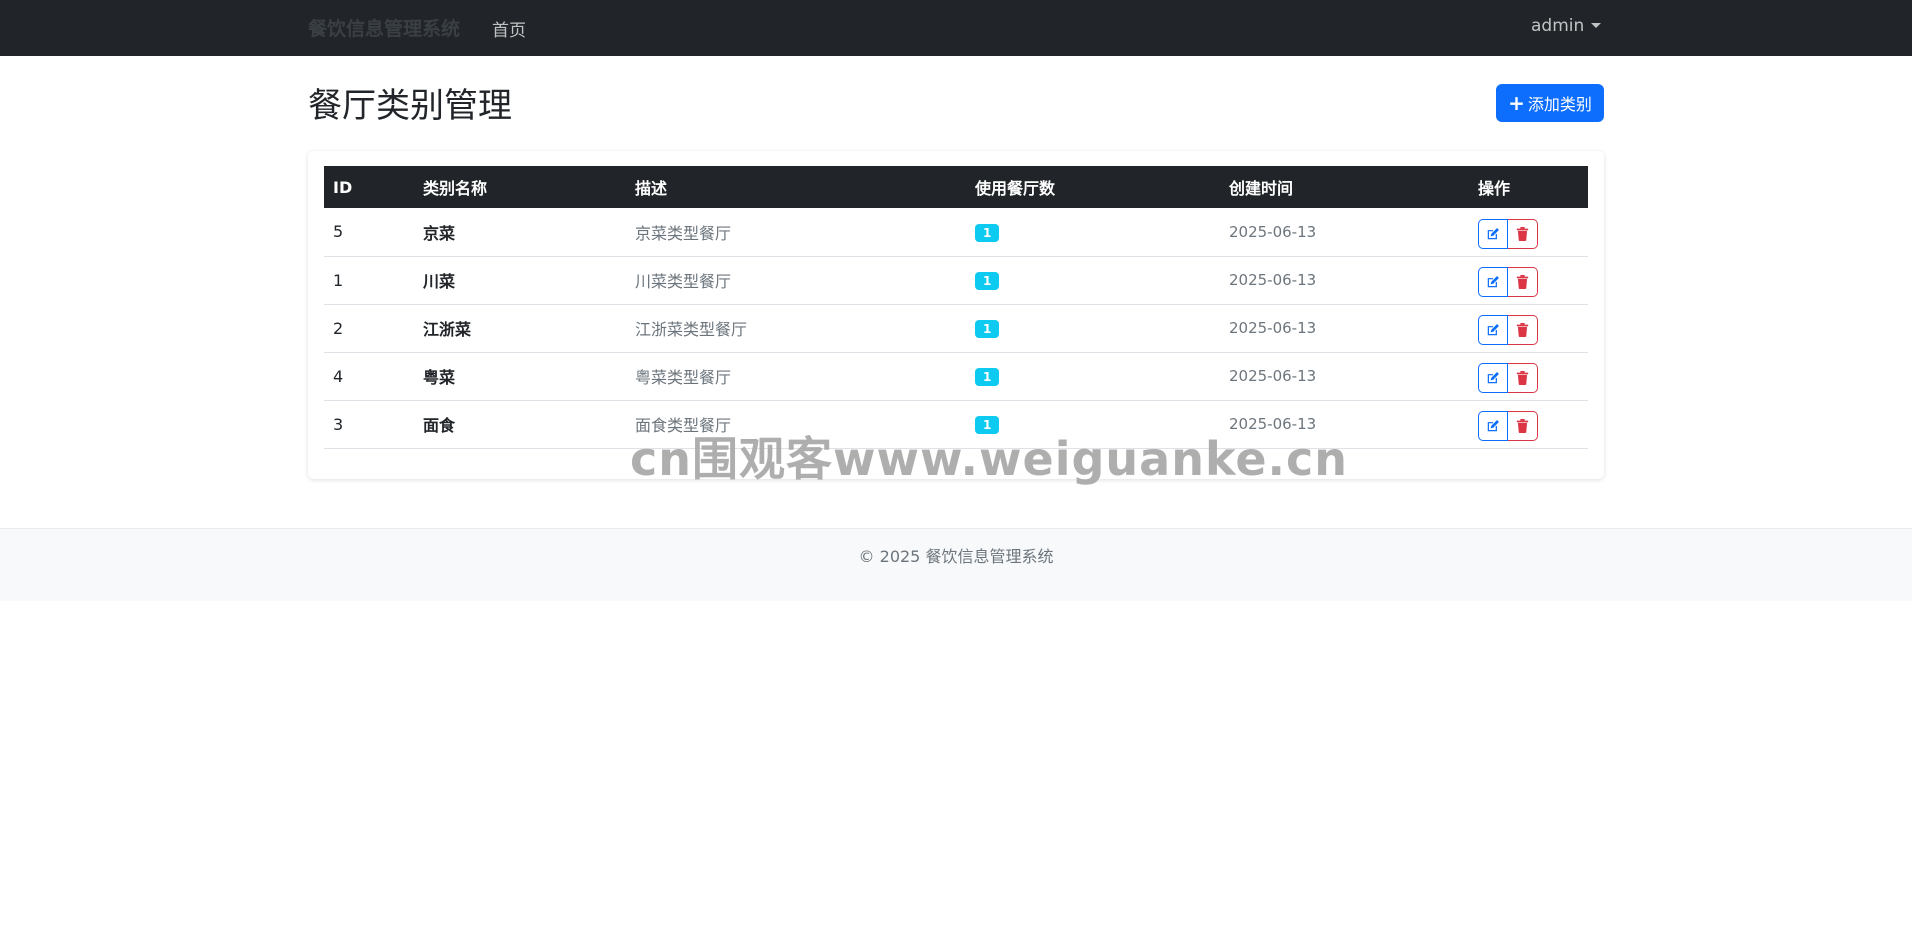 The width and height of the screenshot is (1912, 932). I want to click on cell-desc: 粤菜类型餐厅, so click(796, 376).